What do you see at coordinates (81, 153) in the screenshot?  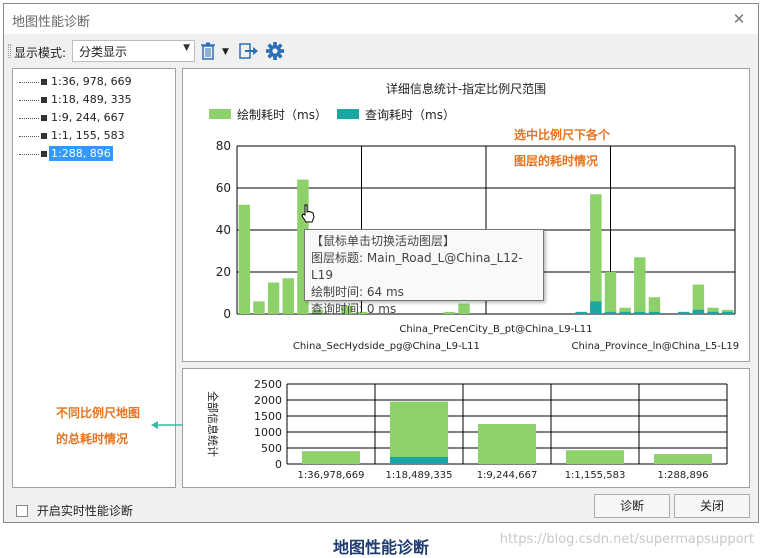 I see `tree-item-label: 1:288, 896` at bounding box center [81, 153].